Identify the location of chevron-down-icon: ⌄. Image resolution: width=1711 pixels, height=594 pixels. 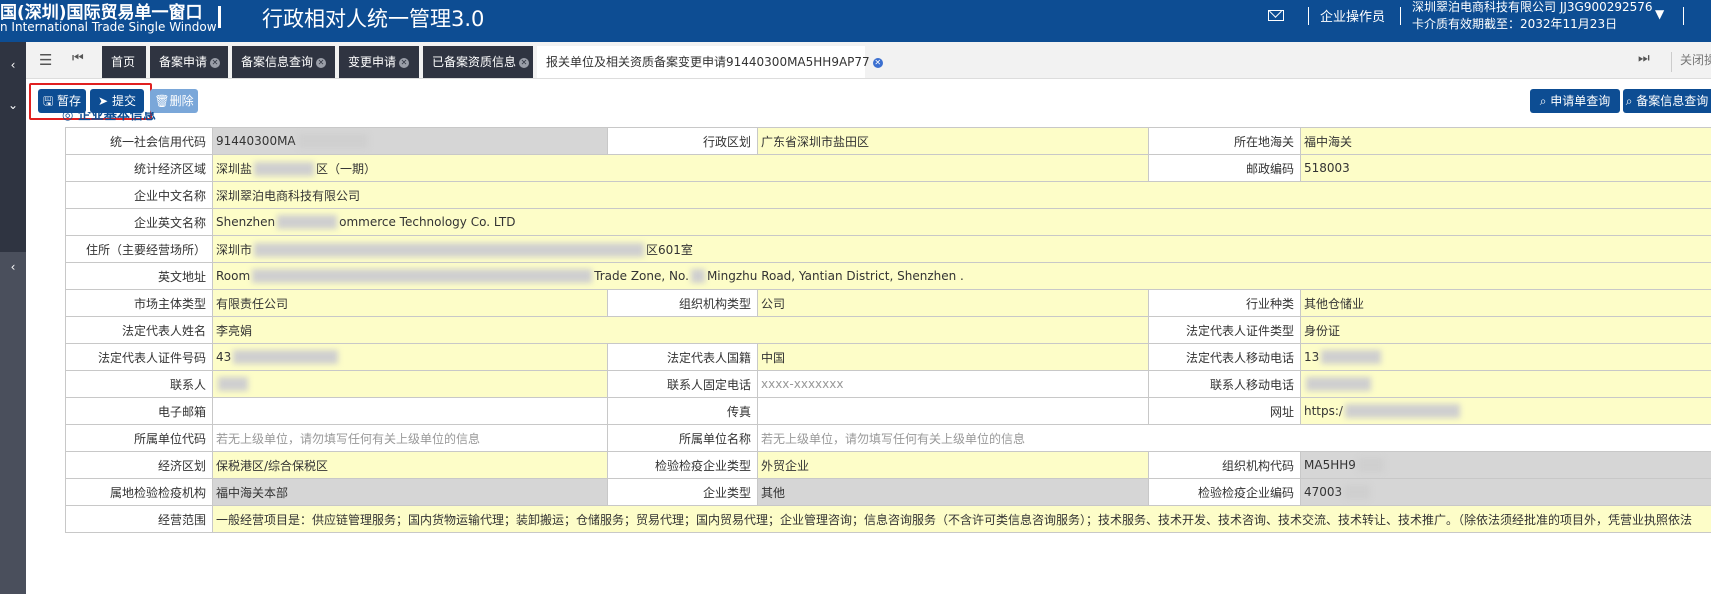
(13, 105).